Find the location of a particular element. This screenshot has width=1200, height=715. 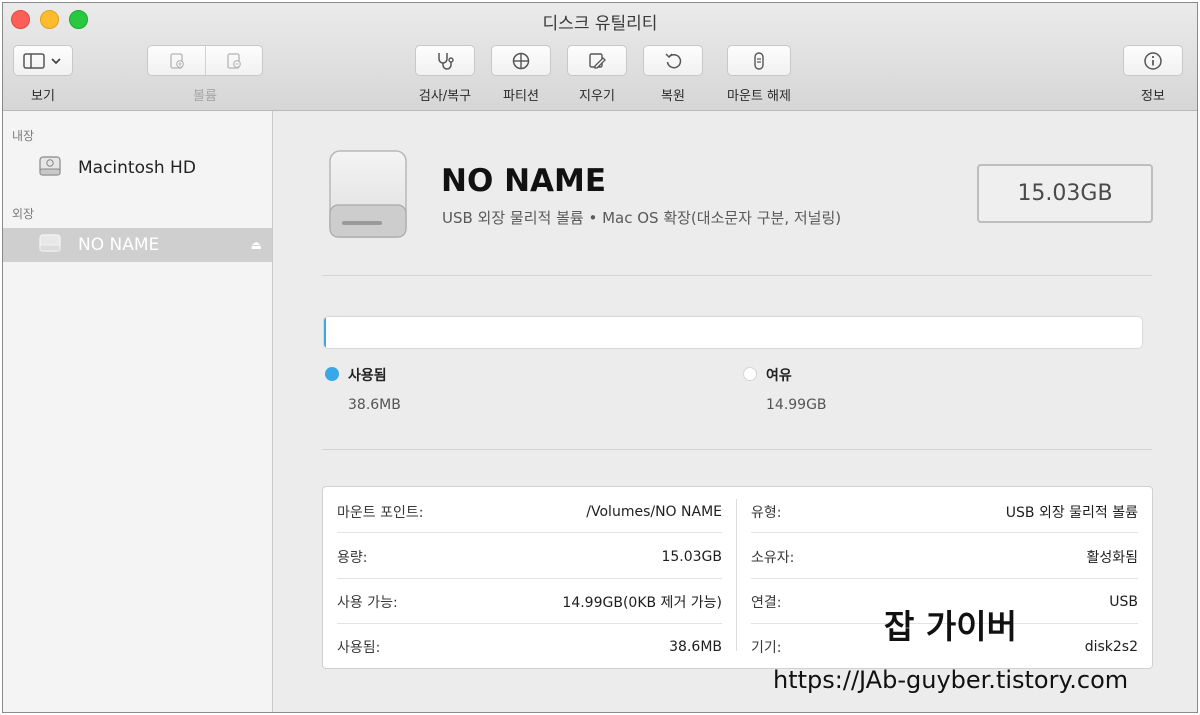

remove-volume-button is located at coordinates (233, 60).